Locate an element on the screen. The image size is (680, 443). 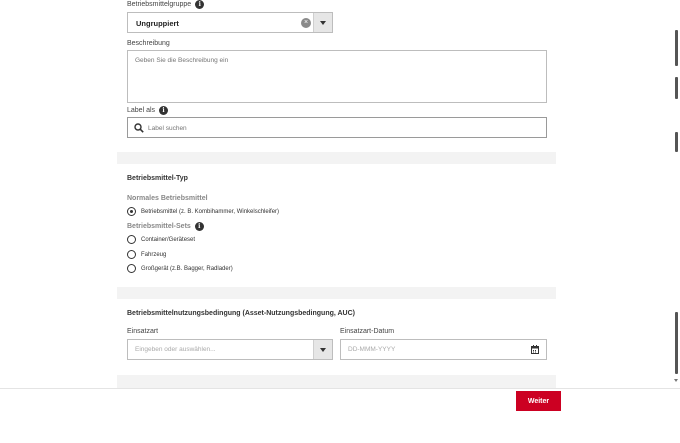
group-select-toggle is located at coordinates (322, 22).